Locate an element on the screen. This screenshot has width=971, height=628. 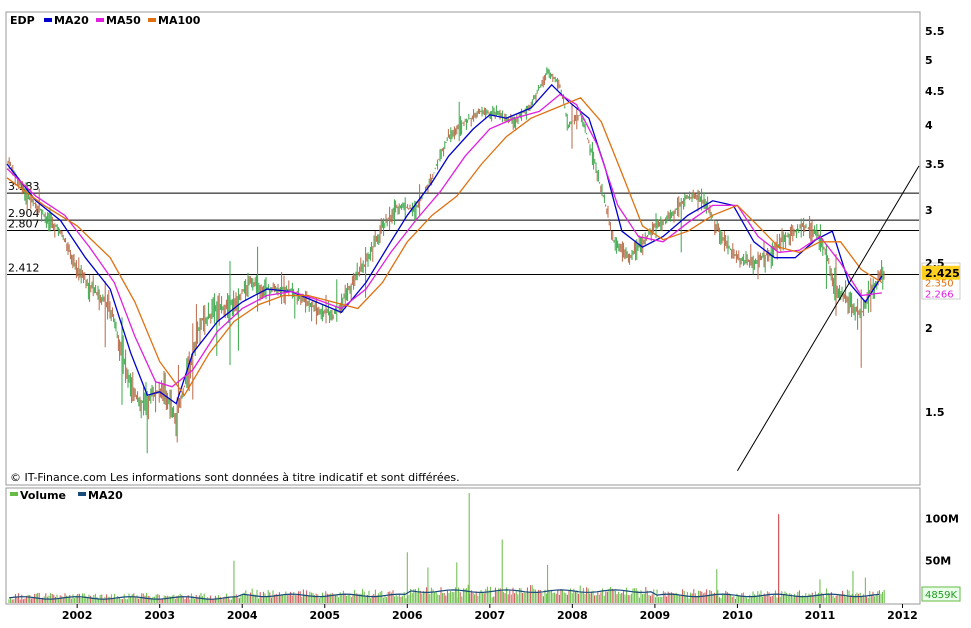
volume-tick-label: 50M is located at coordinates (938, 561).